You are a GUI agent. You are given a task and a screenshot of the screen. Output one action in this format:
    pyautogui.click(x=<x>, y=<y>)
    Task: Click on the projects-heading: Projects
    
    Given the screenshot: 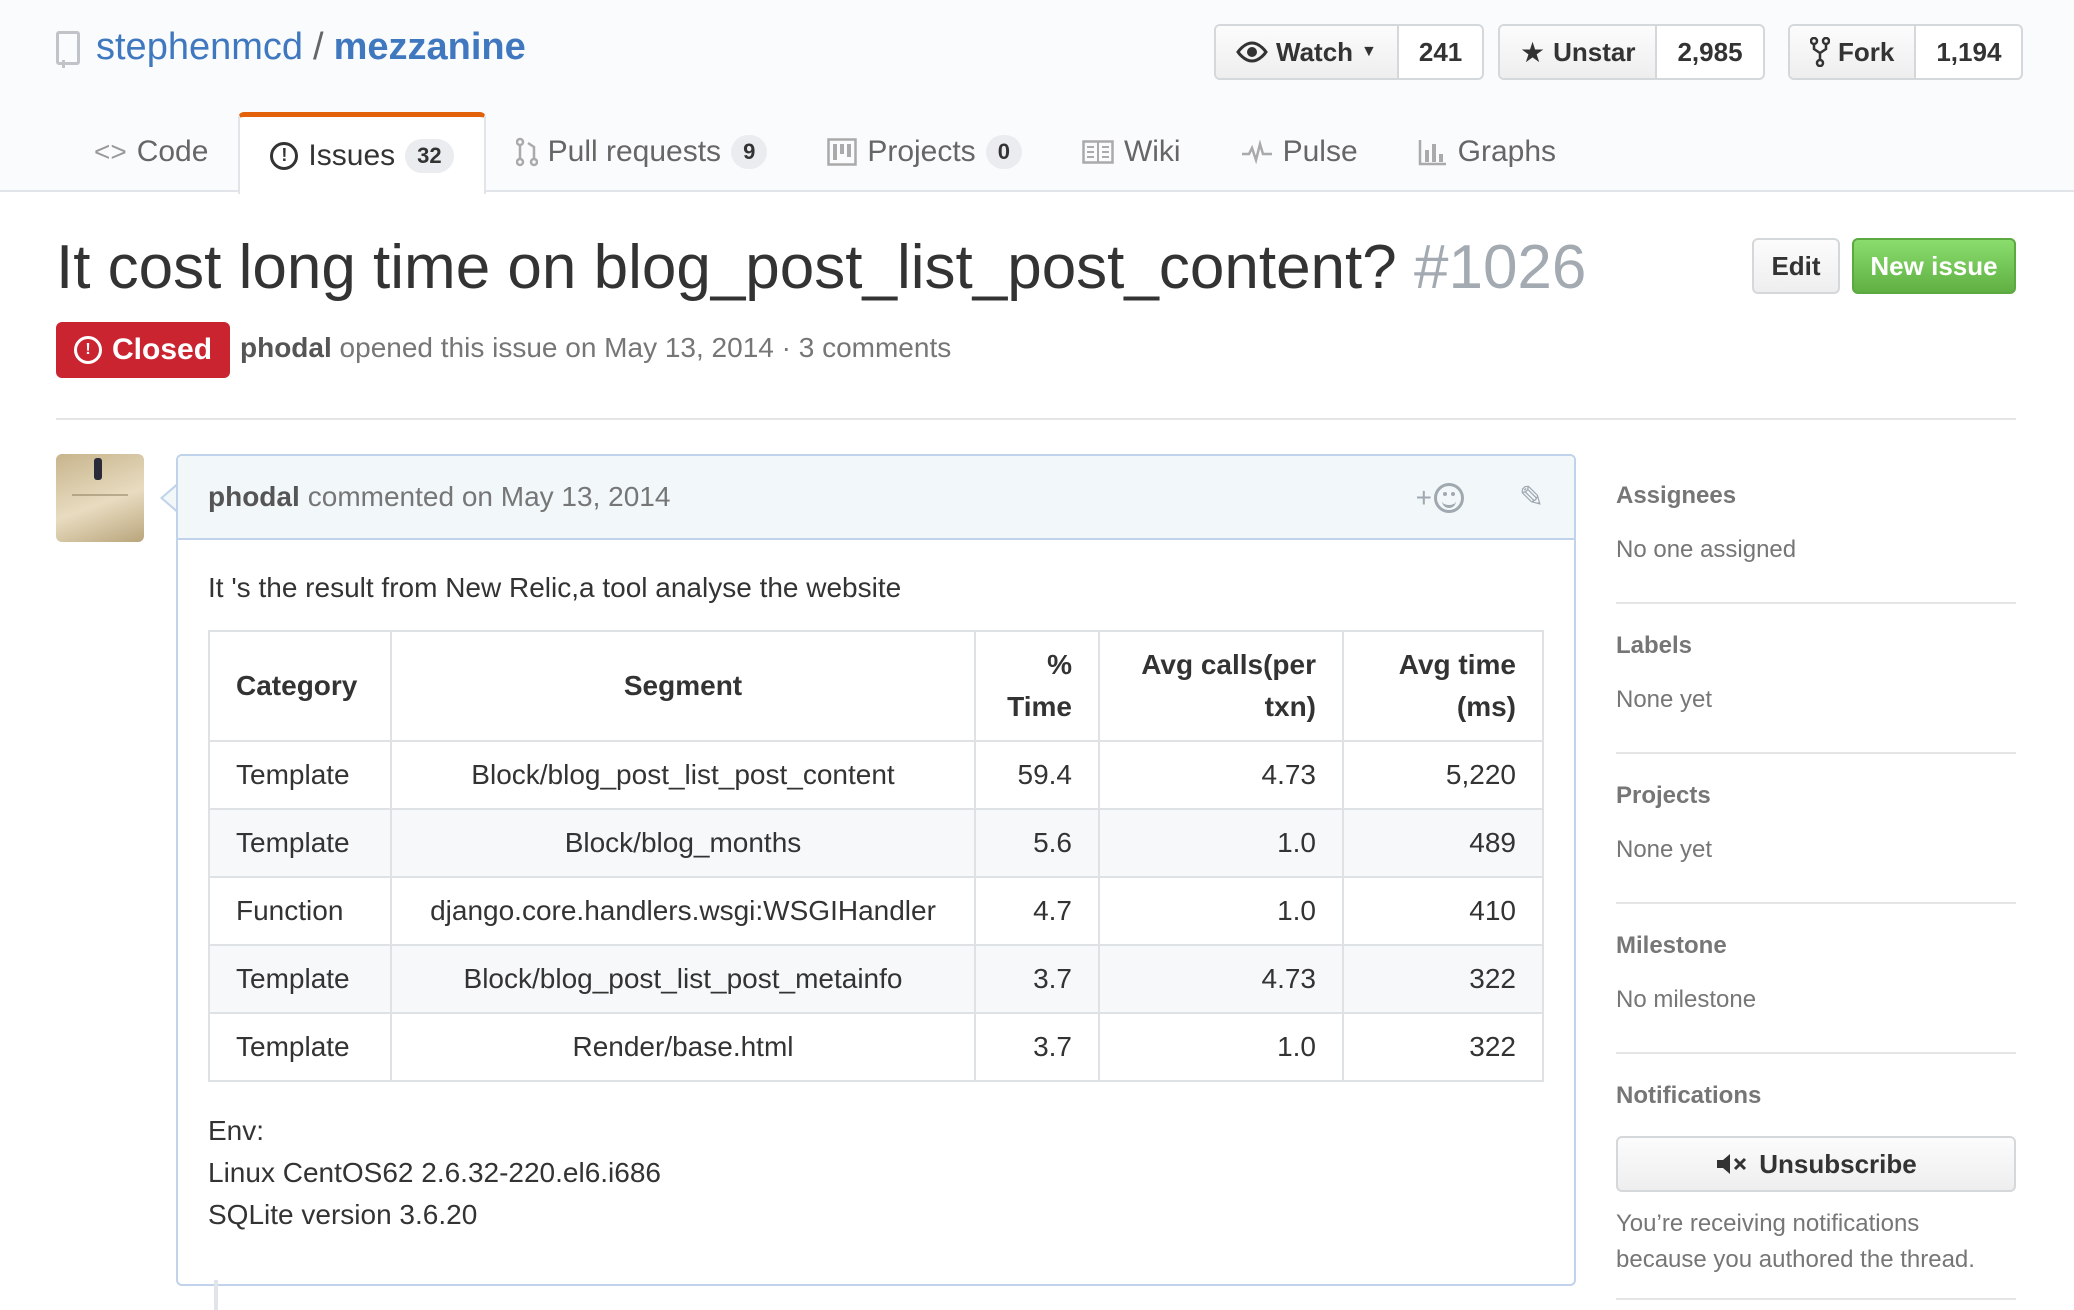 What is the action you would take?
    pyautogui.click(x=1816, y=796)
    